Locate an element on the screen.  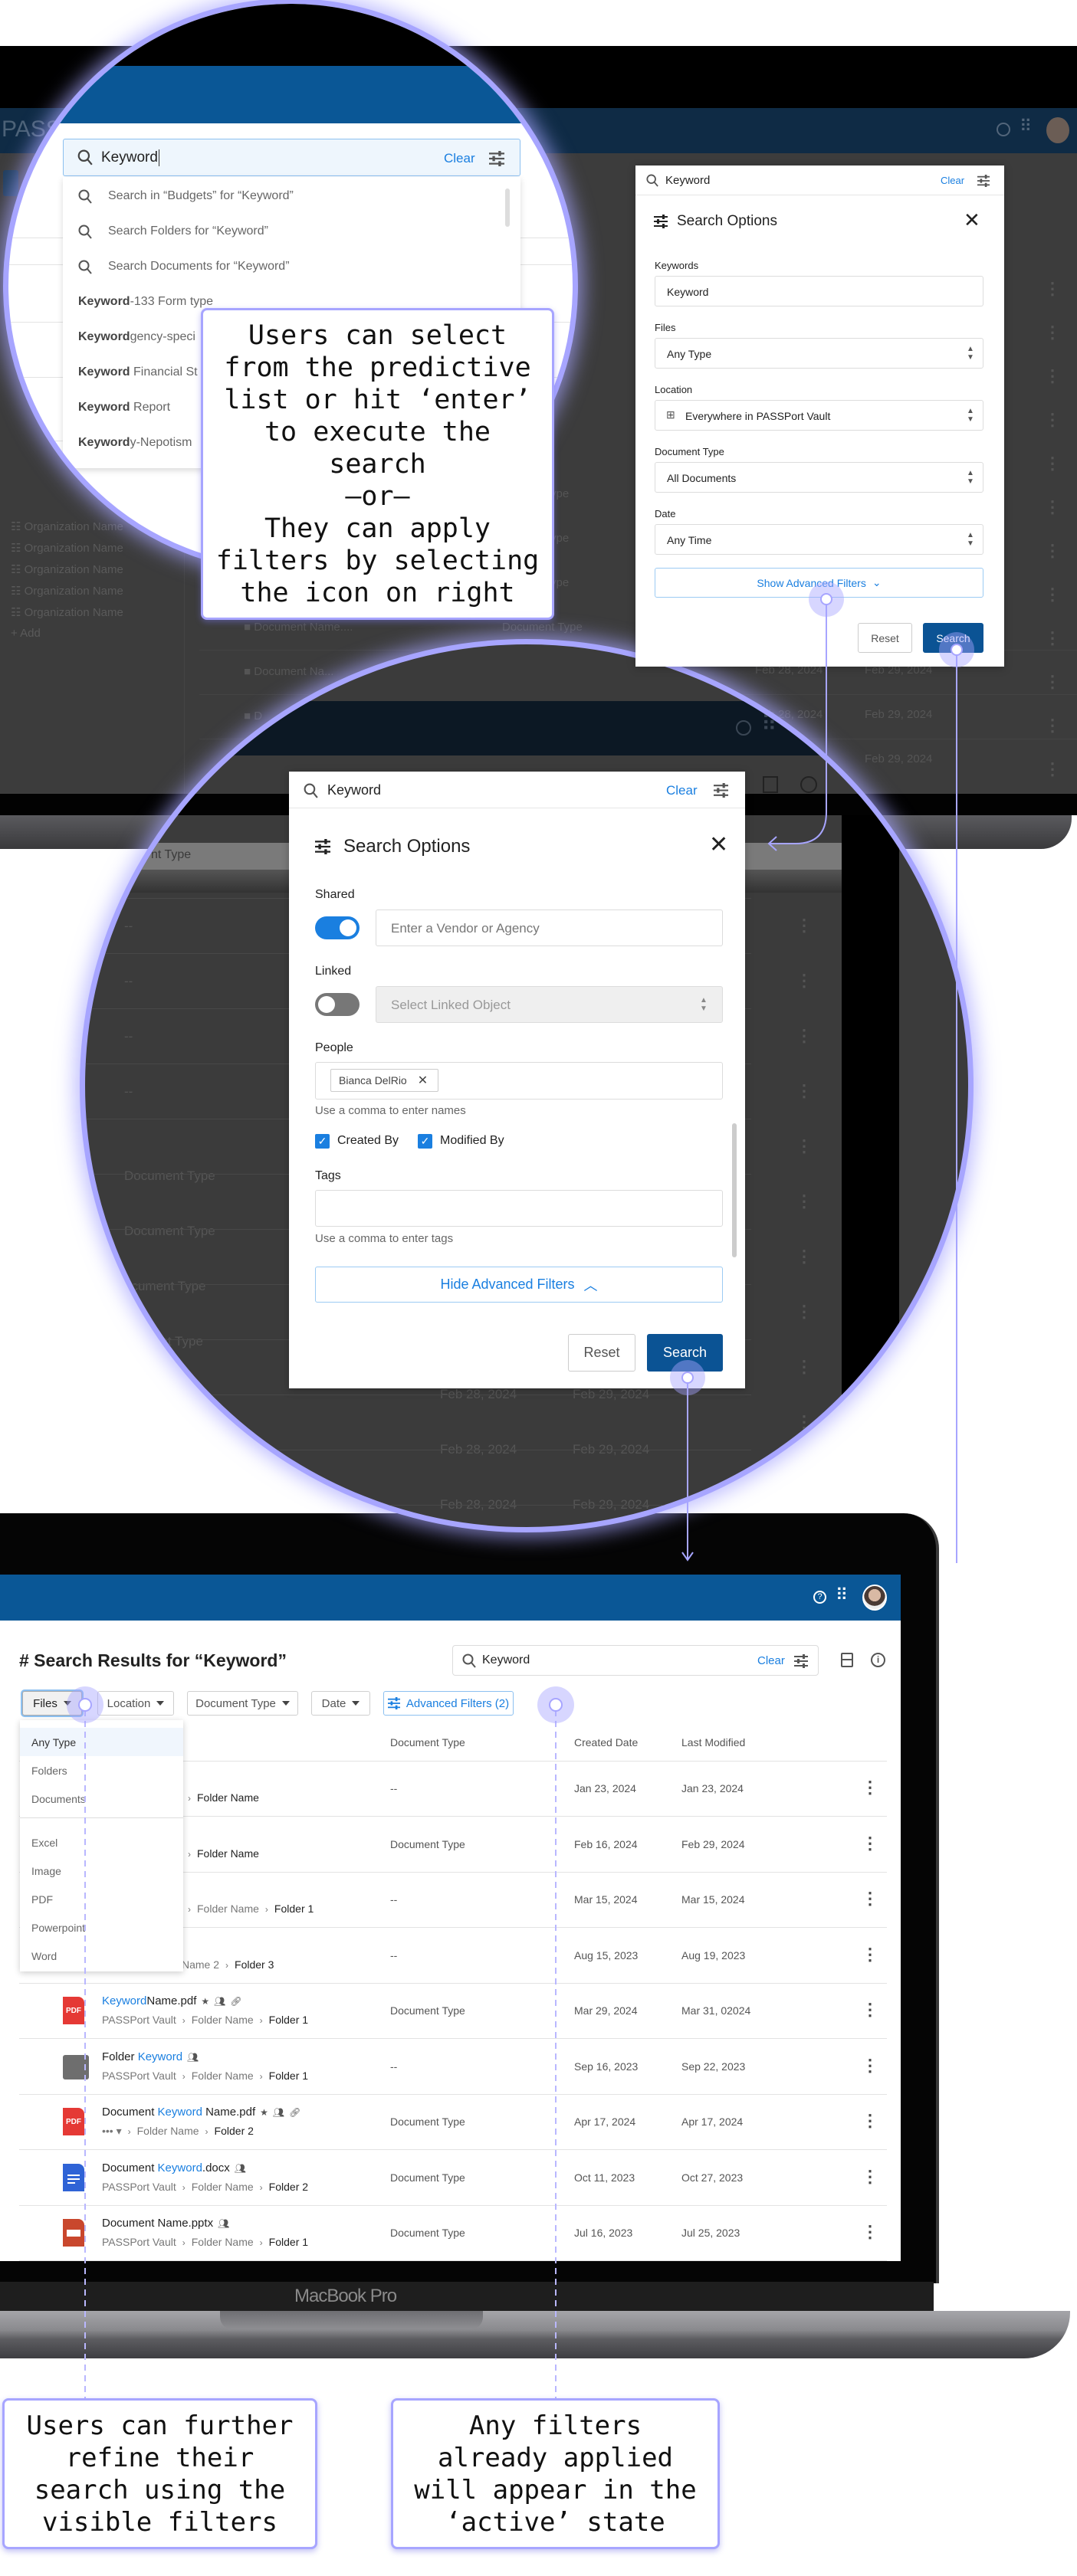
result-name: Document Name.pptx 👥︎ is located at coordinates (165, 2224).